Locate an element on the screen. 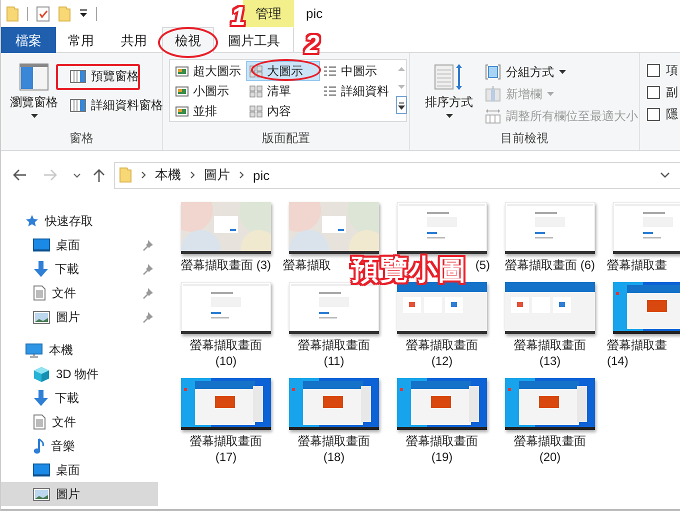 The image size is (680, 511). group-icon is located at coordinates (493, 72).